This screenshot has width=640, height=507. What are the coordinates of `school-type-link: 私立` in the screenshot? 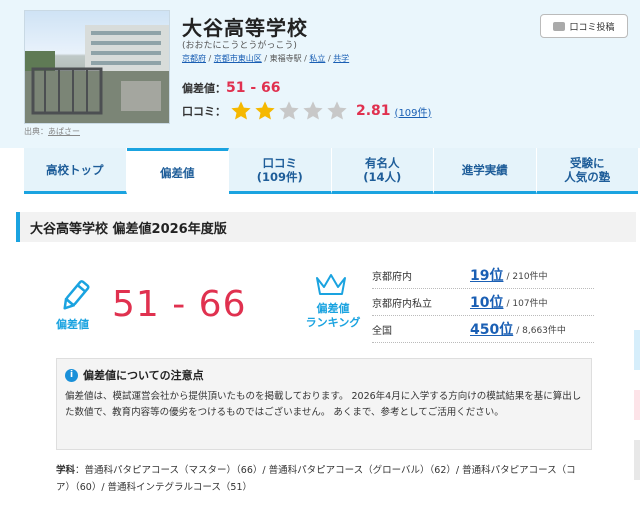 It's located at (317, 58).